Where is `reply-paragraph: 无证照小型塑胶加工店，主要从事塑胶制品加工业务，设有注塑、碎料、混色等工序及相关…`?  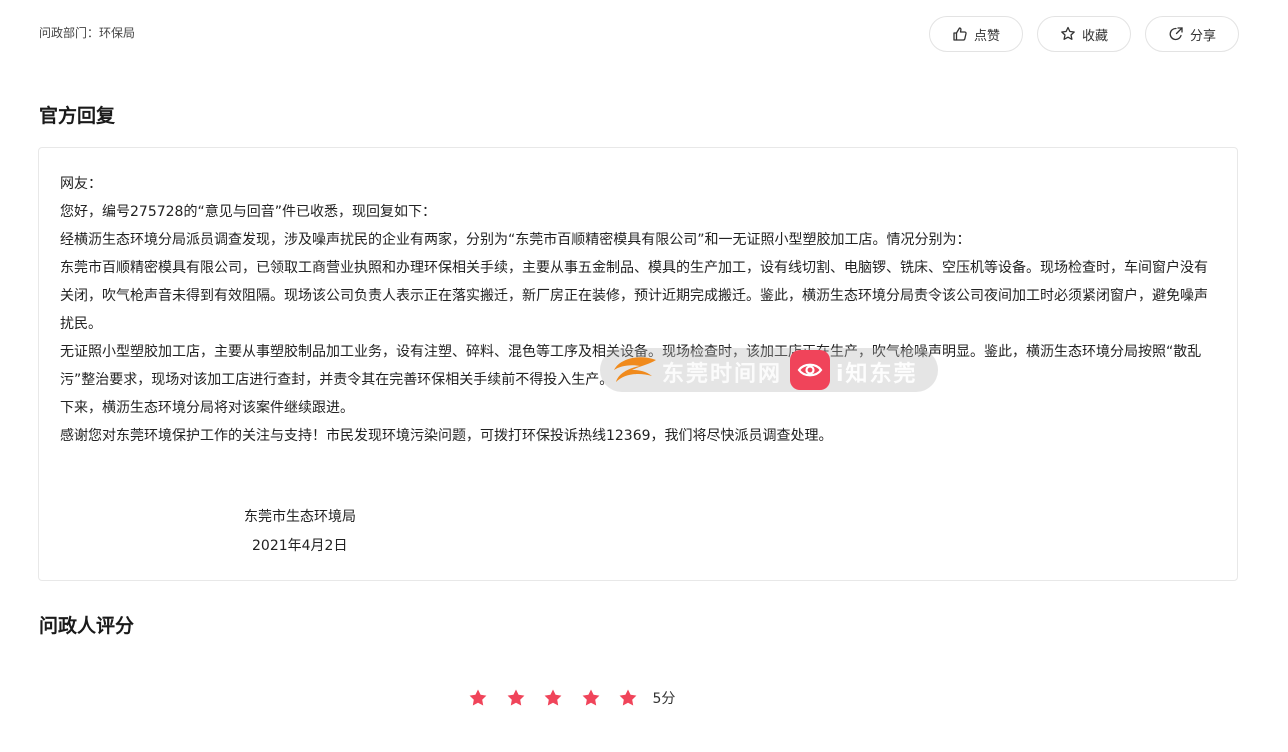 reply-paragraph: 无证照小型塑胶加工店，主要从事塑胶制品加工业务，设有注塑、碎料、混色等工序及相关… is located at coordinates (631, 366).